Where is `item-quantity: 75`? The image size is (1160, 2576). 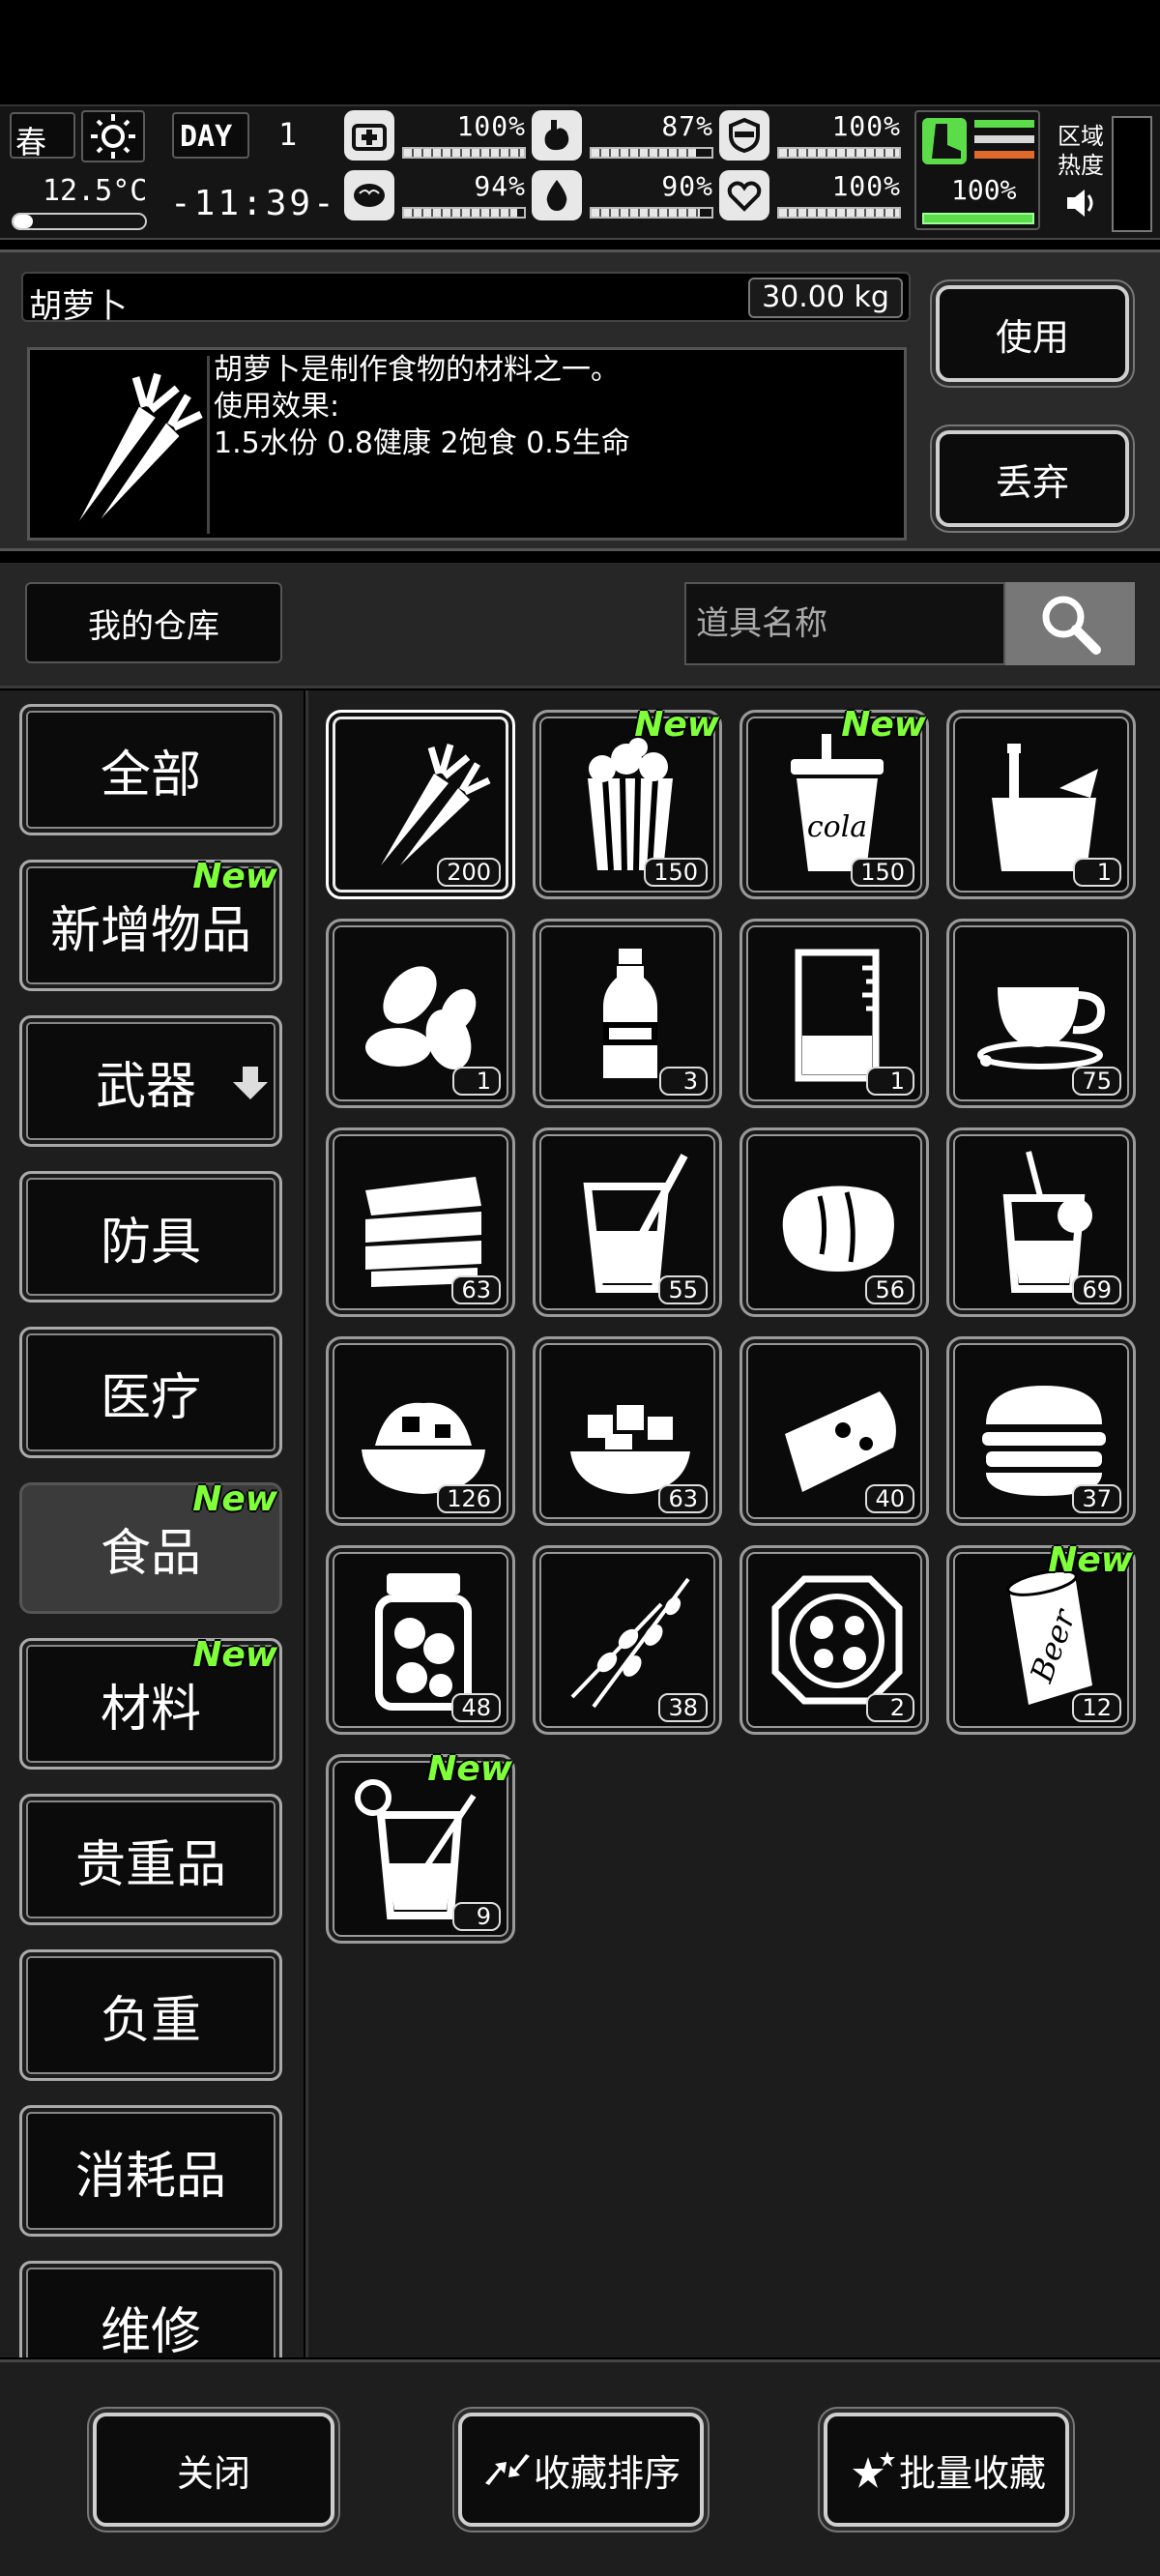
item-quantity: 75 is located at coordinates (1096, 1081).